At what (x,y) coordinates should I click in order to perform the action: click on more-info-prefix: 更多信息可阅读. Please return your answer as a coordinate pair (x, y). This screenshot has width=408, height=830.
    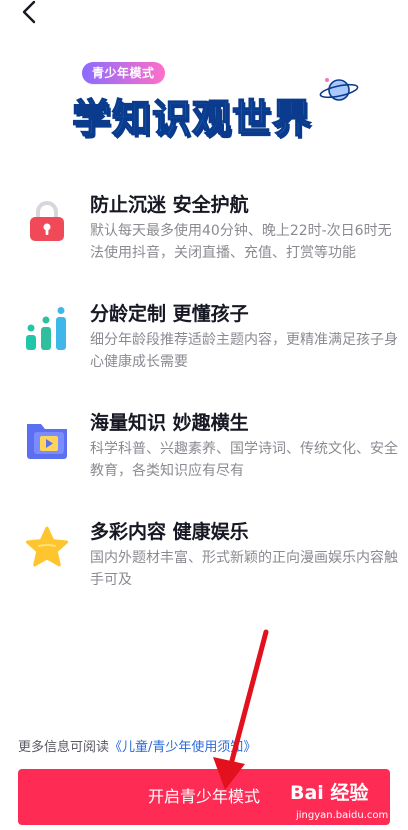
    Looking at the image, I should click on (64, 747).